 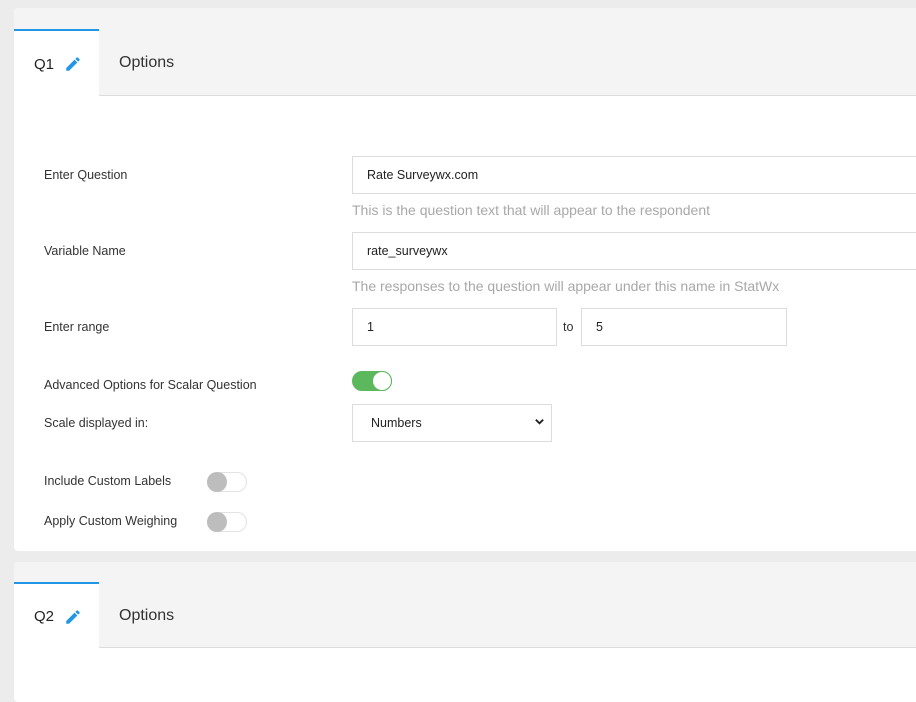 I want to click on question-text-input, so click(x=634, y=175).